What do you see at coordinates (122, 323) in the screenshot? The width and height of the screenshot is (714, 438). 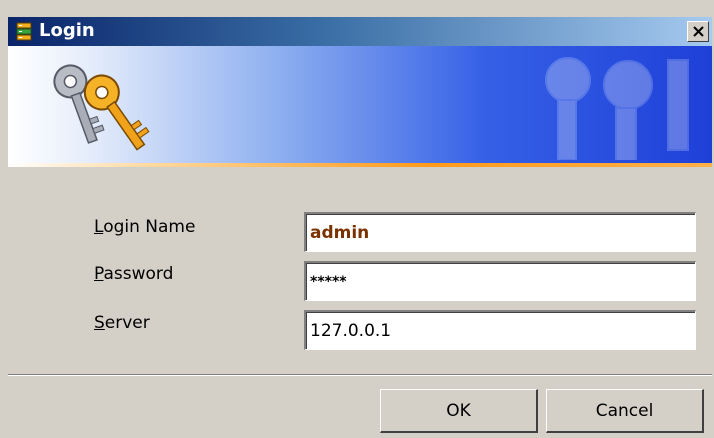 I see `server-label: Server` at bounding box center [122, 323].